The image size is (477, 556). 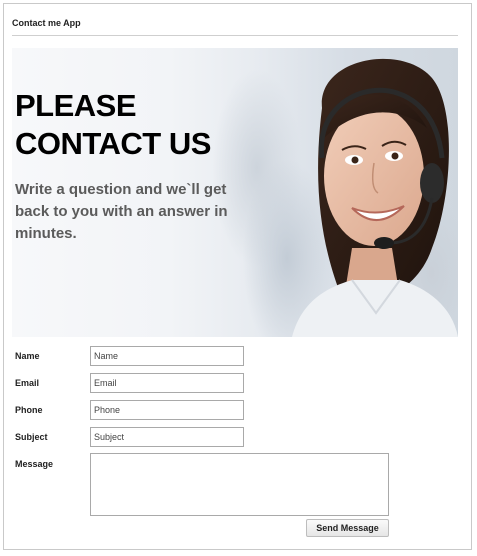 I want to click on headset-icon, so click(x=432, y=183).